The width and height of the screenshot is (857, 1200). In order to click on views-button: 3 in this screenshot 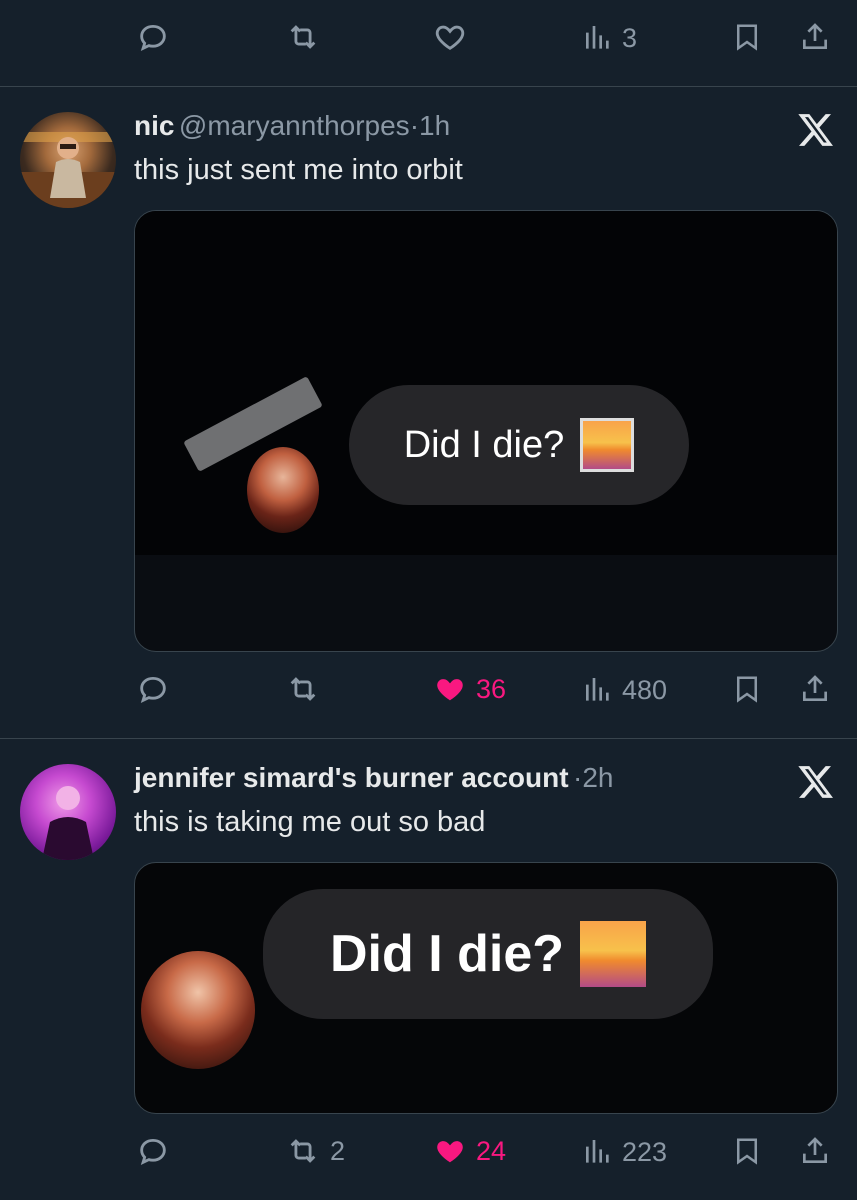, I will do `click(609, 38)`.